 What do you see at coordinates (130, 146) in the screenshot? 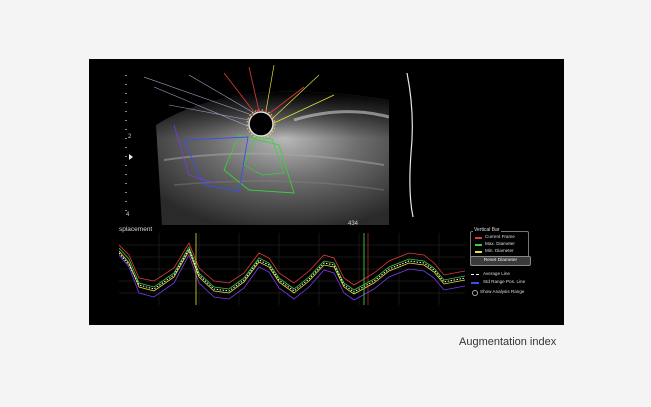
I see `depth-scale: 2 4` at bounding box center [130, 146].